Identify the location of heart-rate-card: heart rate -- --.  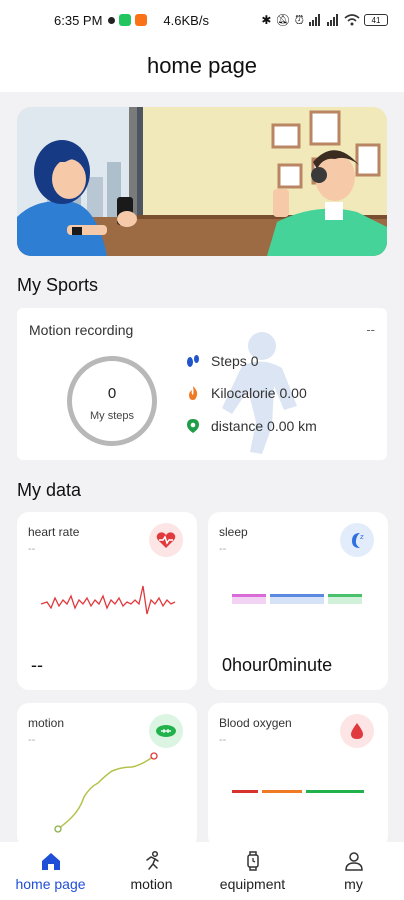
(107, 601).